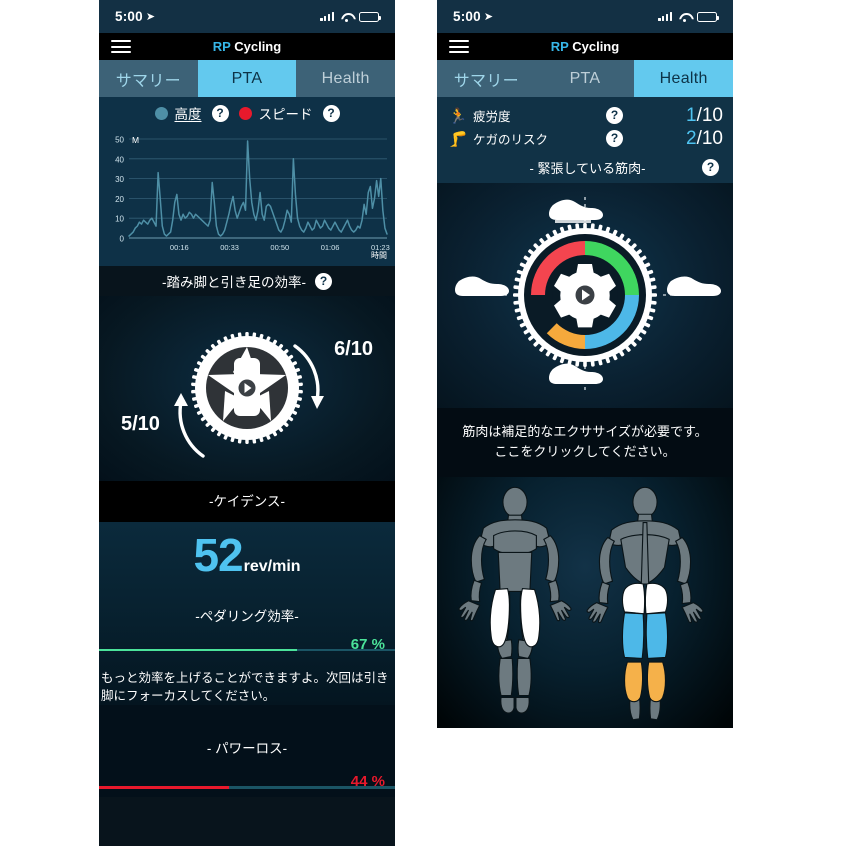 This screenshot has height=846, width=846. What do you see at coordinates (492, 117) in the screenshot?
I see `metric-label-fatigue: 疲労度` at bounding box center [492, 117].